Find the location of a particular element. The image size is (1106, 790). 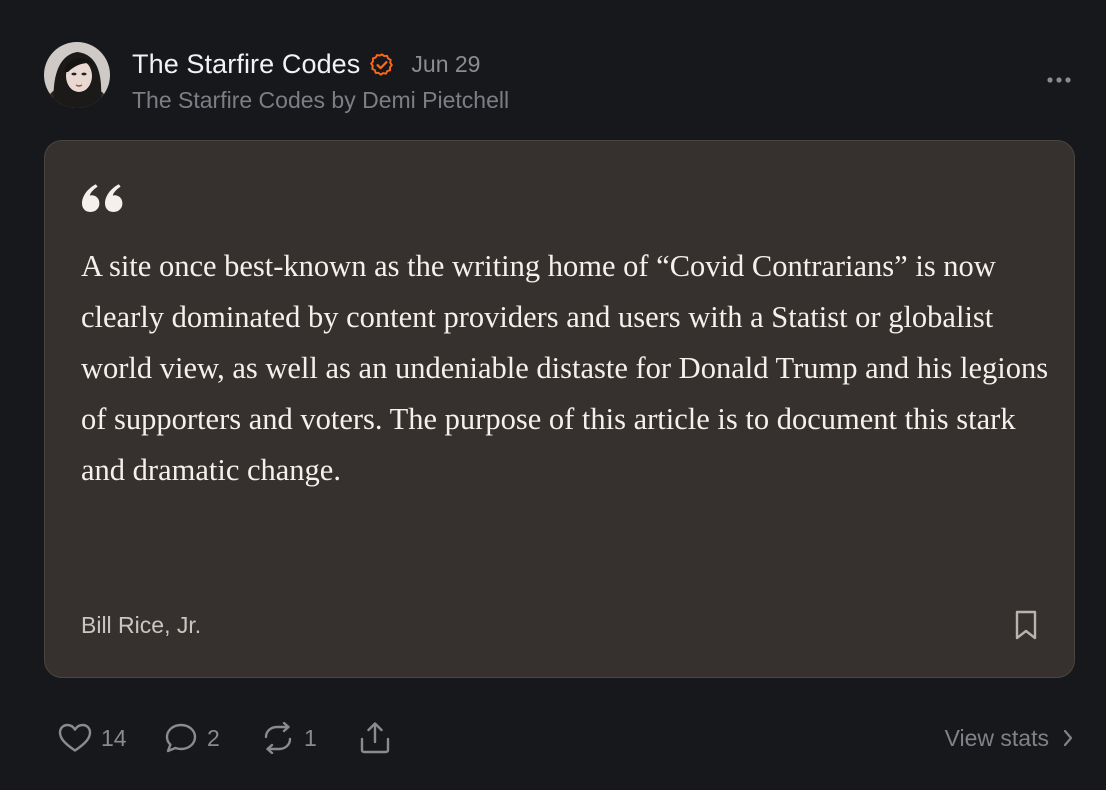

actions-bar: 14 2 1 View stats is located at coordinates (565, 738).